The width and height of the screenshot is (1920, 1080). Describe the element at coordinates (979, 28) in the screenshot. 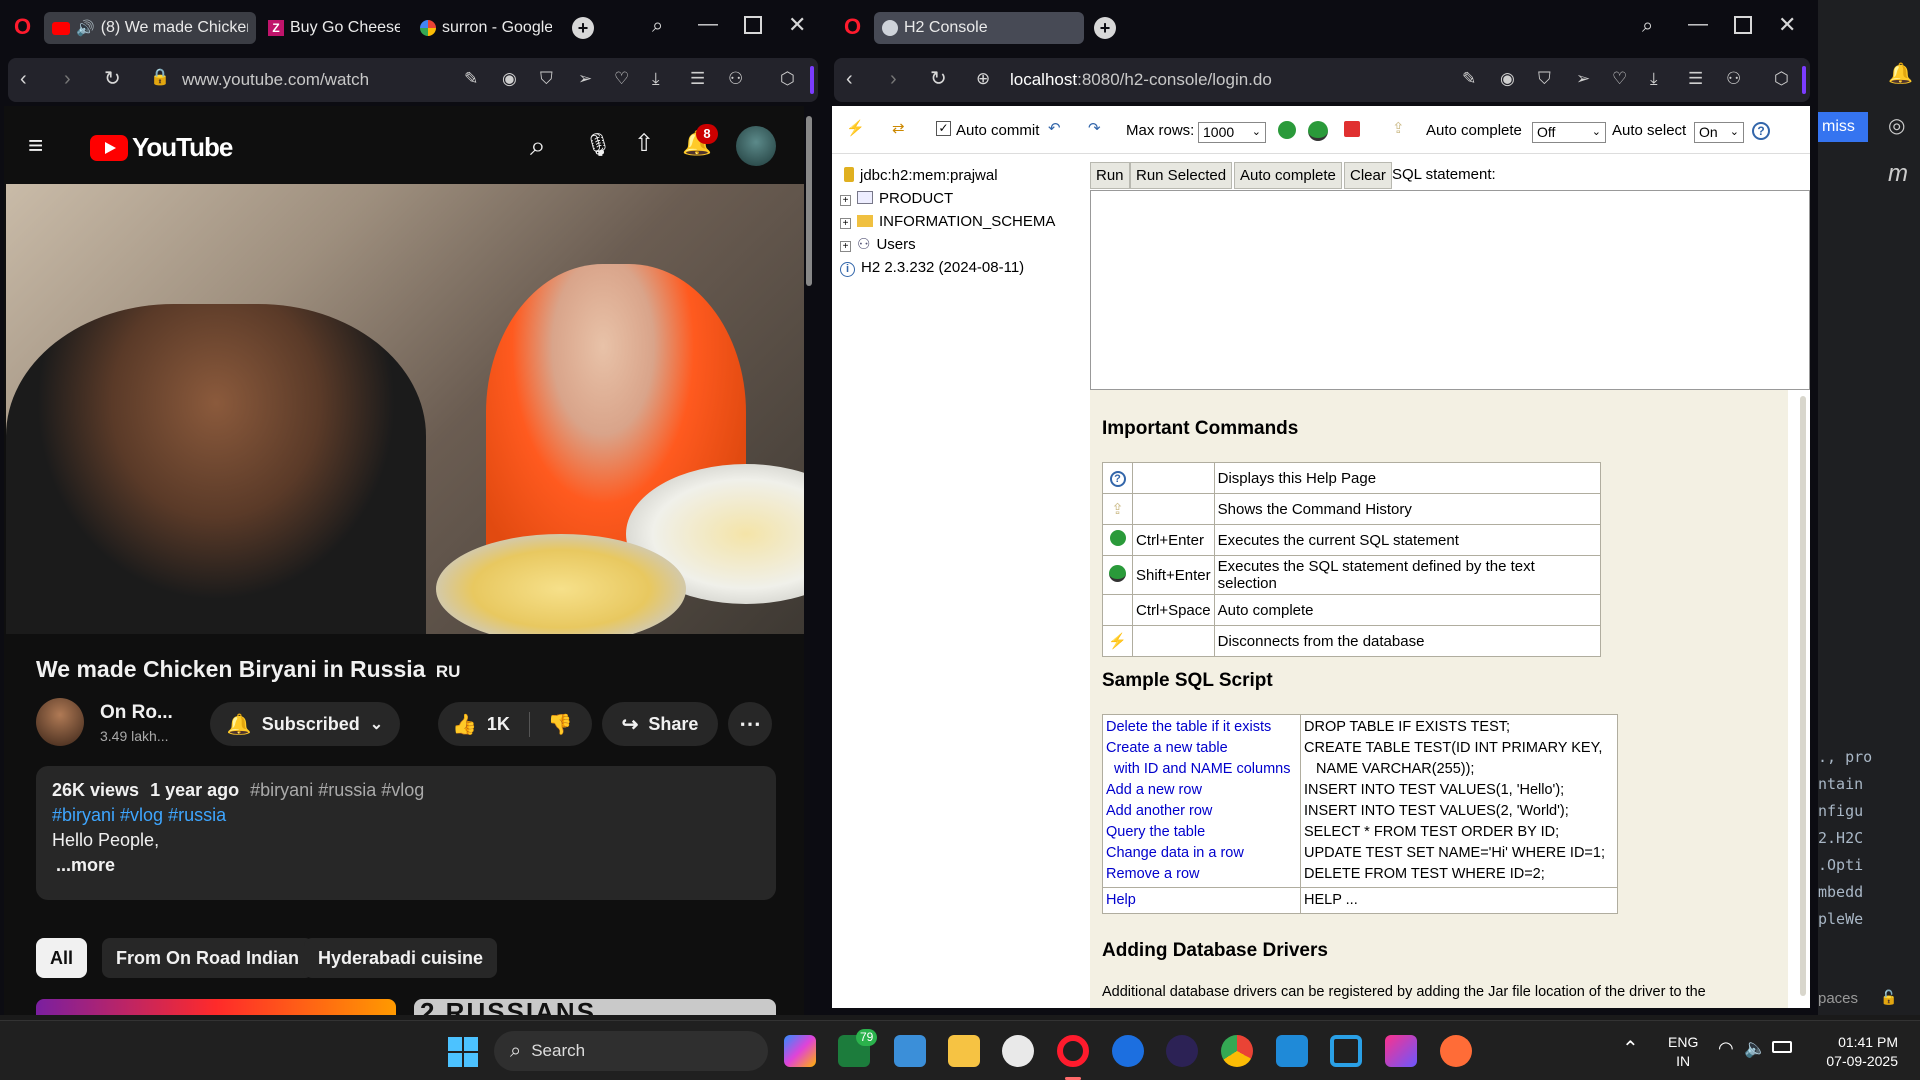

I see `tab-h2-console: H2 Console` at that location.